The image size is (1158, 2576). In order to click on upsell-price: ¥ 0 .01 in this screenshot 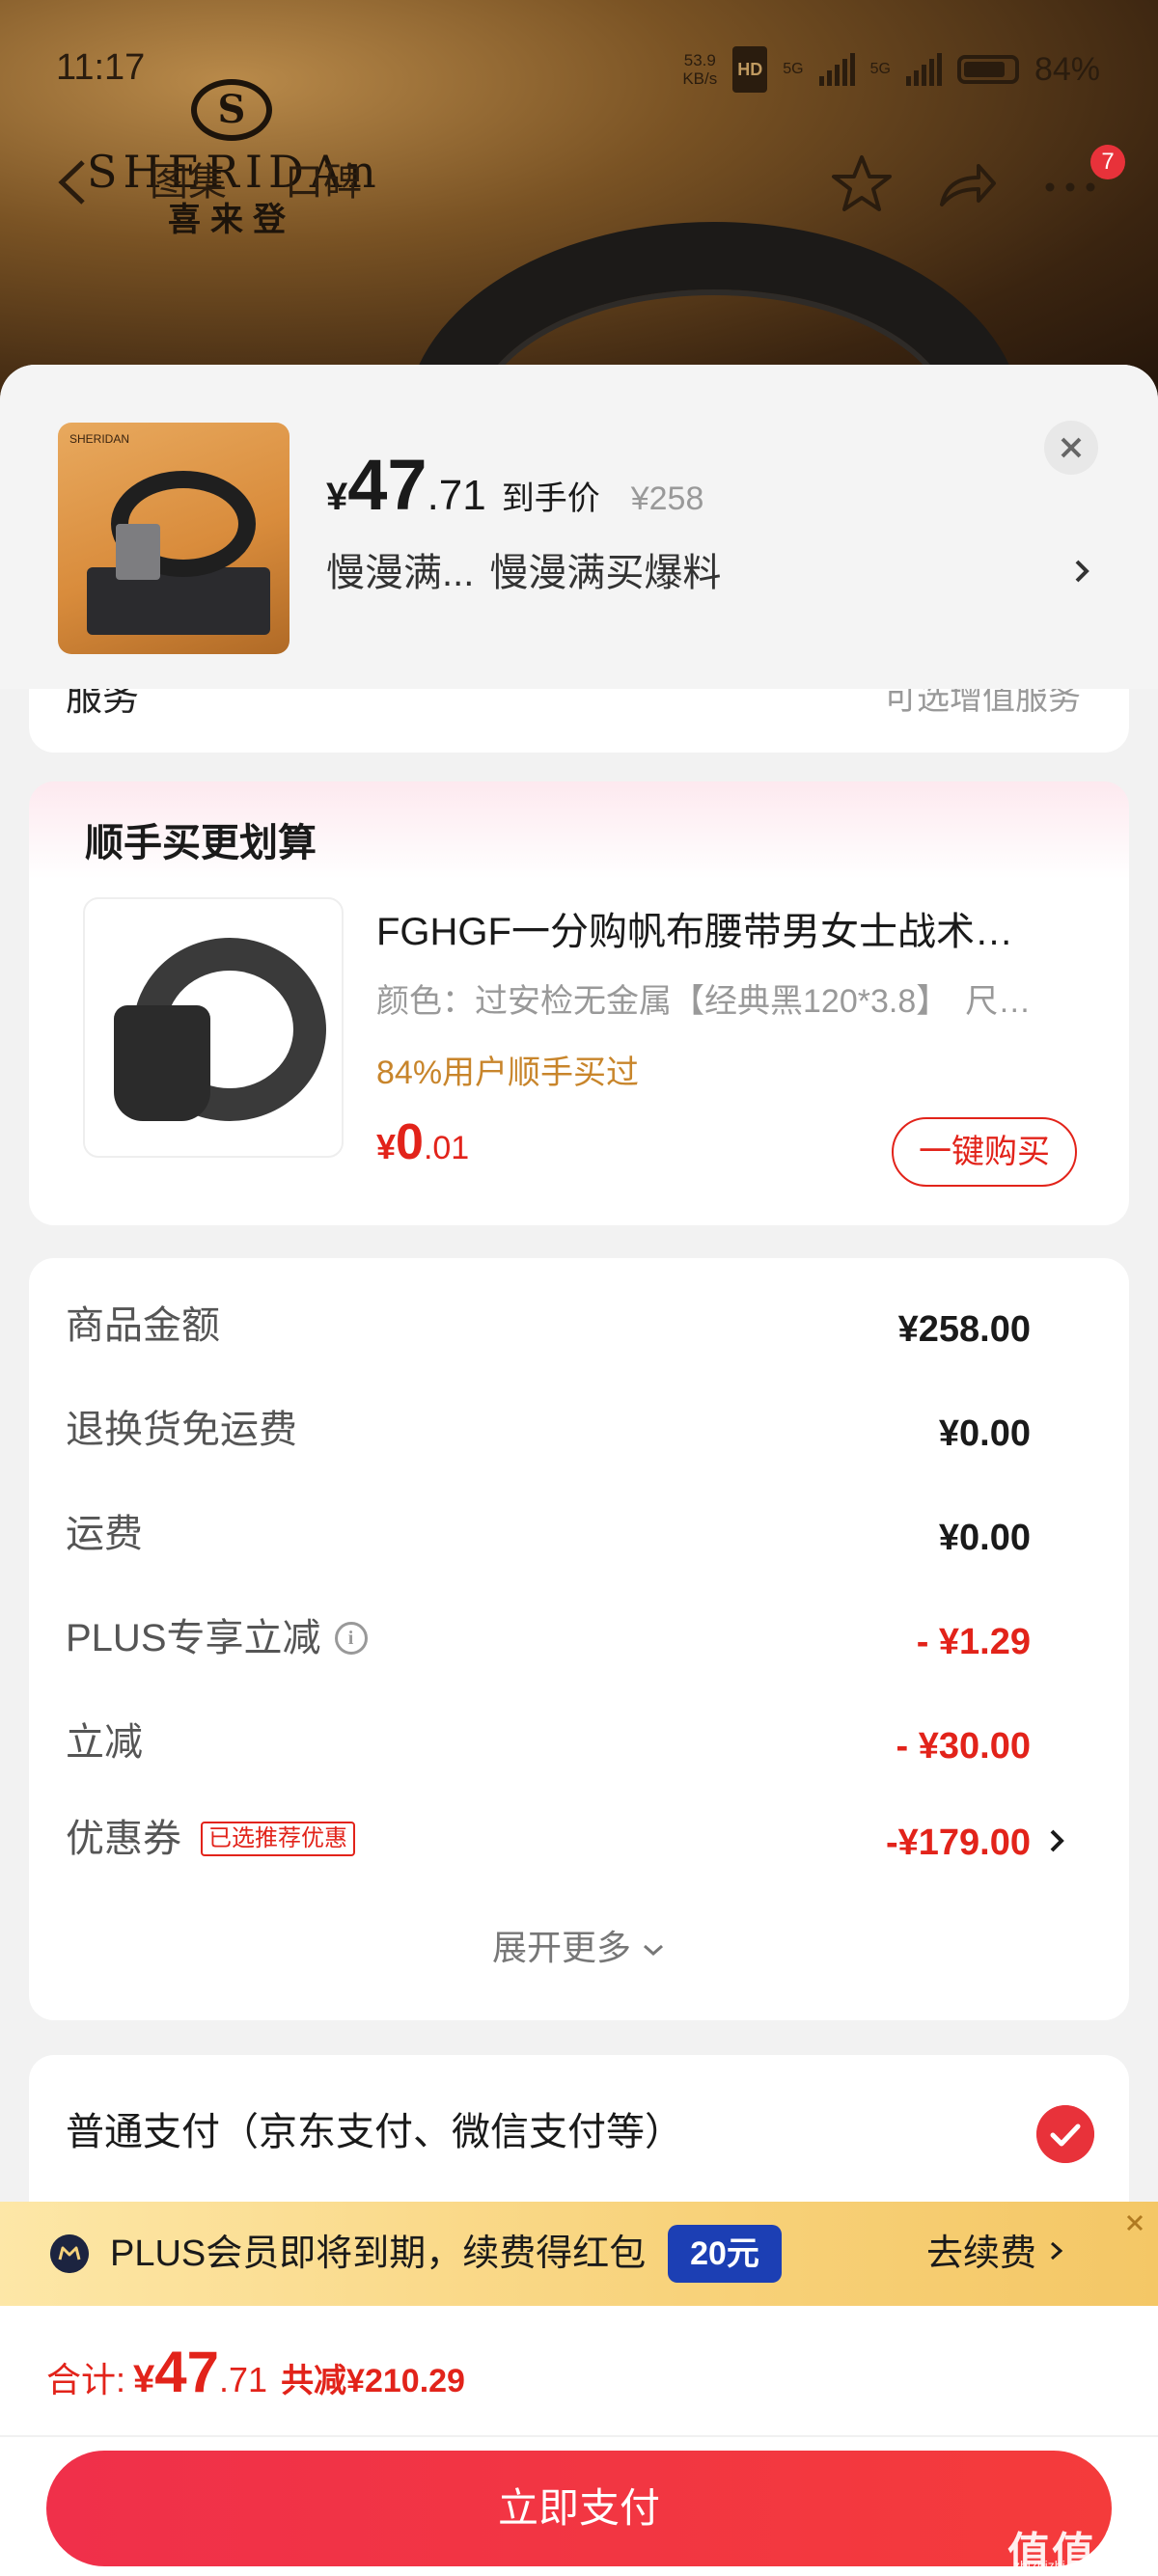, I will do `click(422, 1145)`.